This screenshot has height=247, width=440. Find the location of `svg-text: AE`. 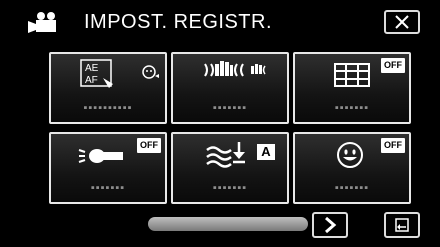

svg-text: AE is located at coordinates (92, 68).